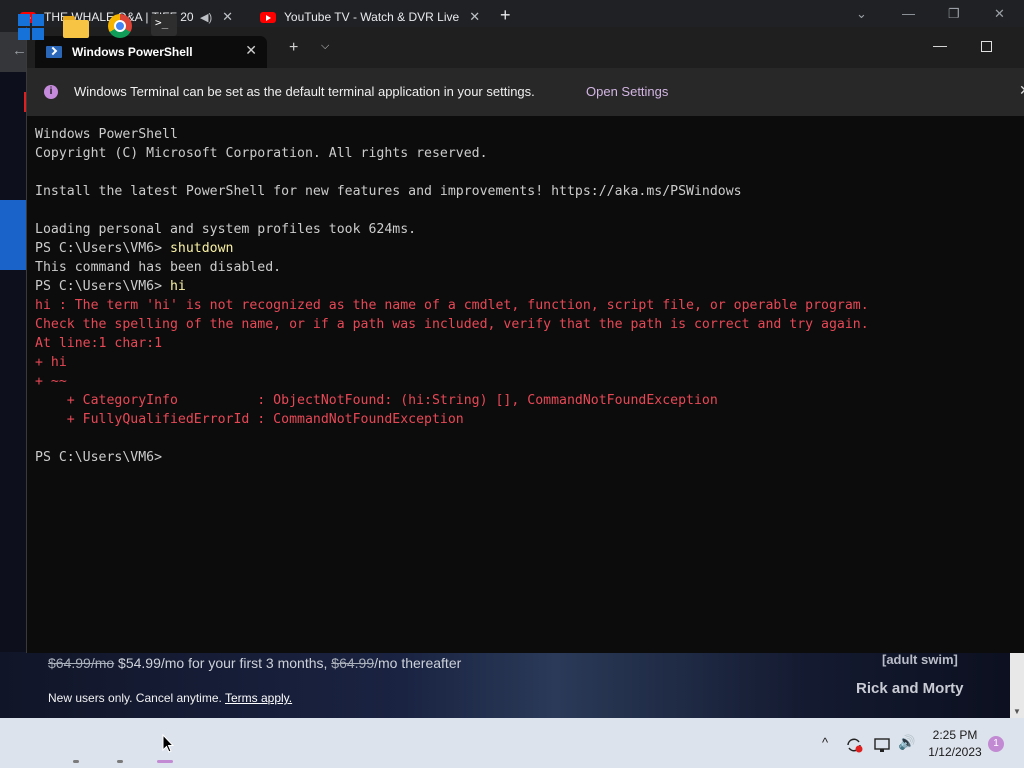 Image resolution: width=1024 pixels, height=768 pixels. What do you see at coordinates (920, 659) in the screenshot?
I see `adult-swim-logo: [adult swim]` at bounding box center [920, 659].